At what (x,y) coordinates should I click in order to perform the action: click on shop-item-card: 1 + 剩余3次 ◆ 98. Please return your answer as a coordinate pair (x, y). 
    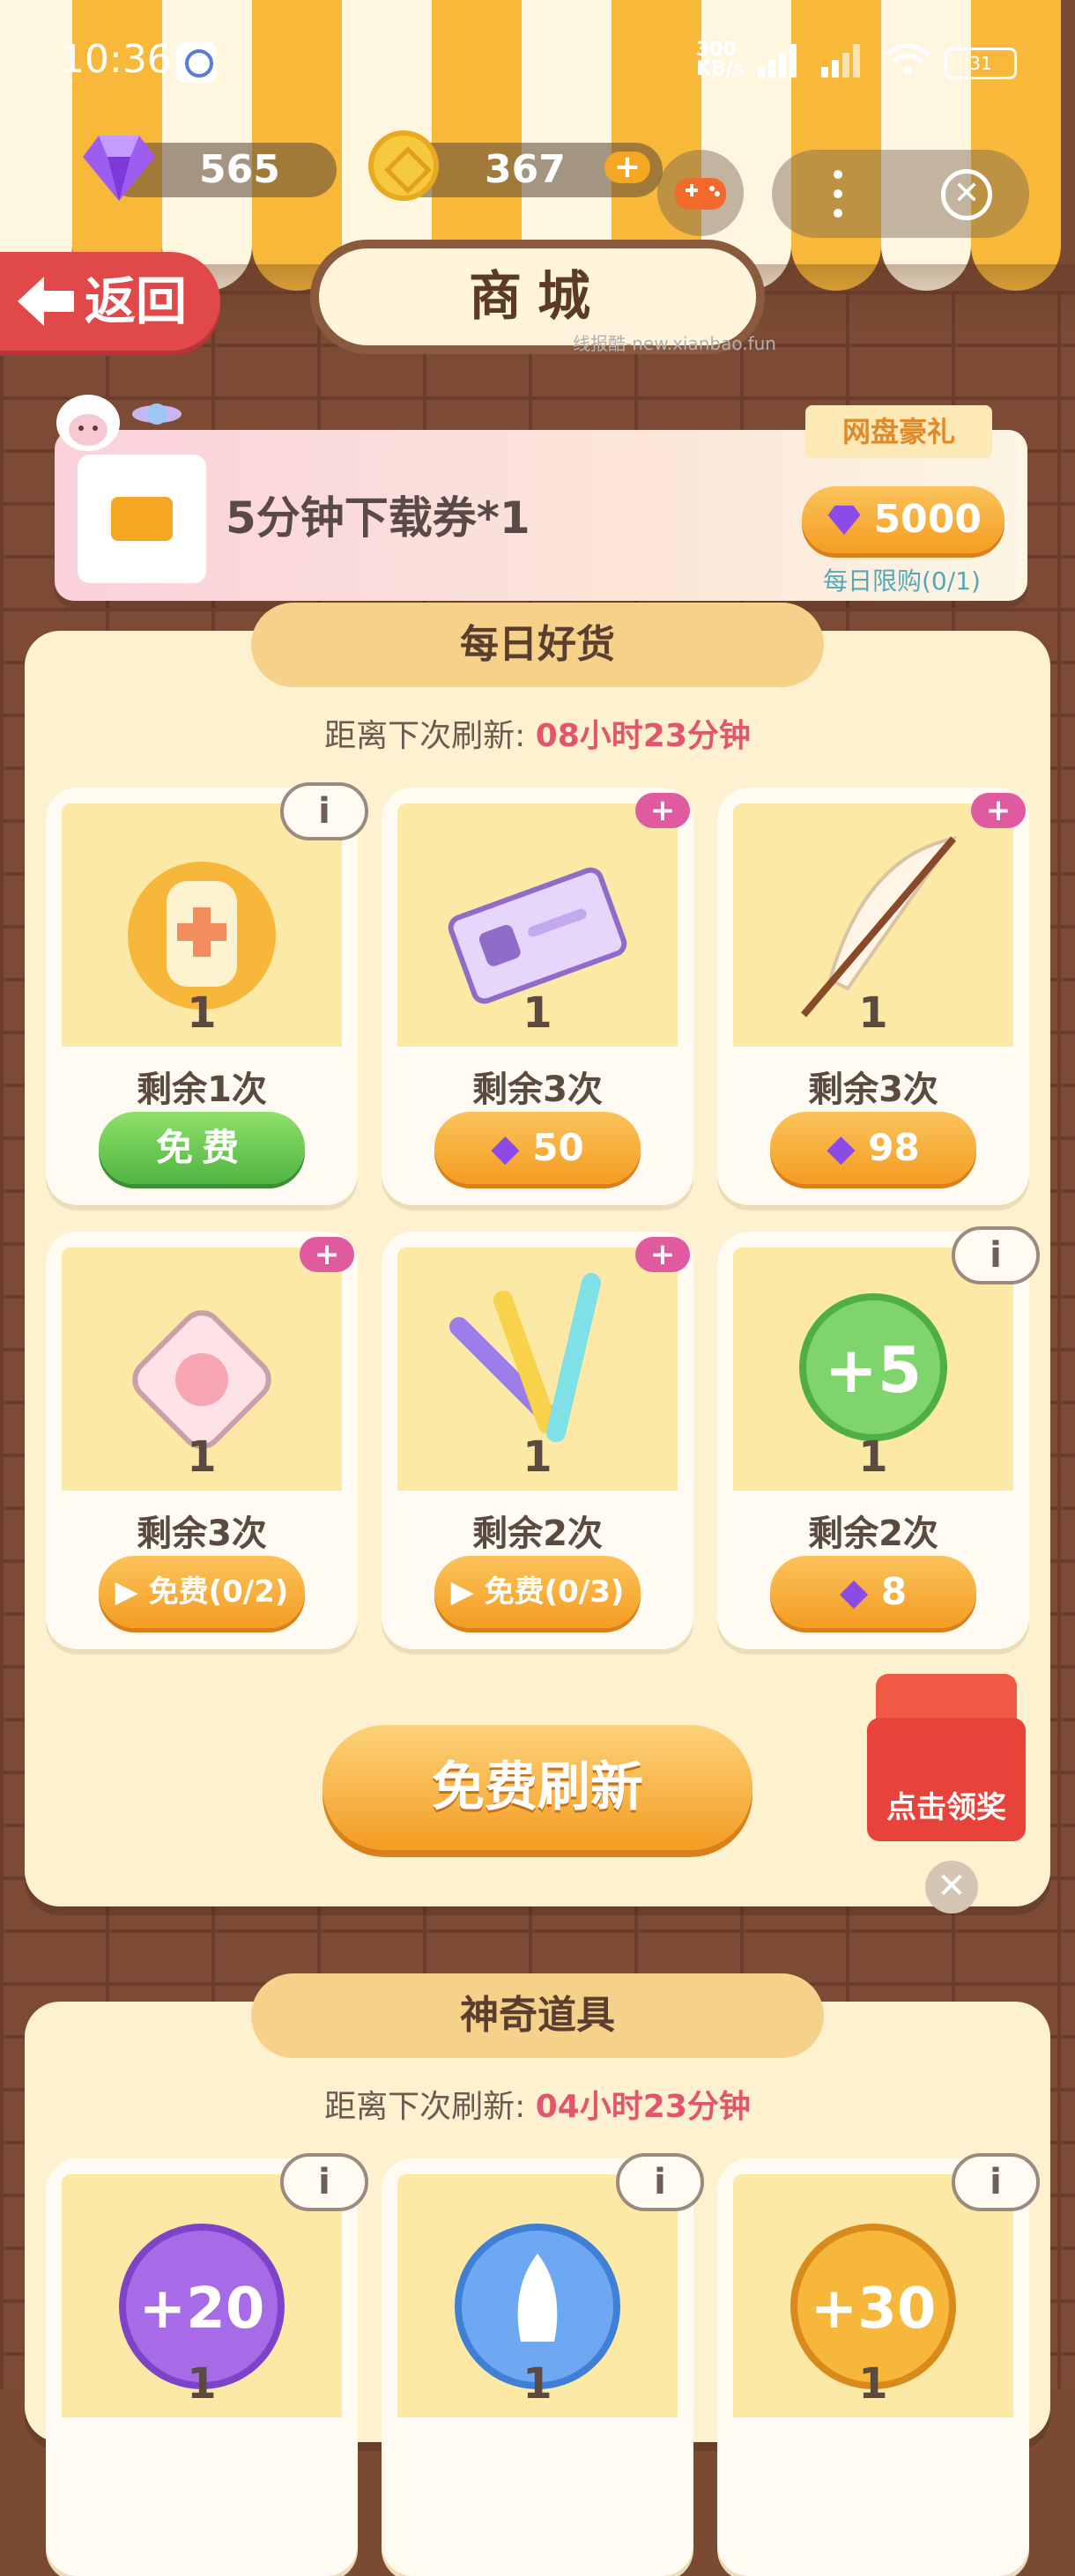
    Looking at the image, I should click on (873, 997).